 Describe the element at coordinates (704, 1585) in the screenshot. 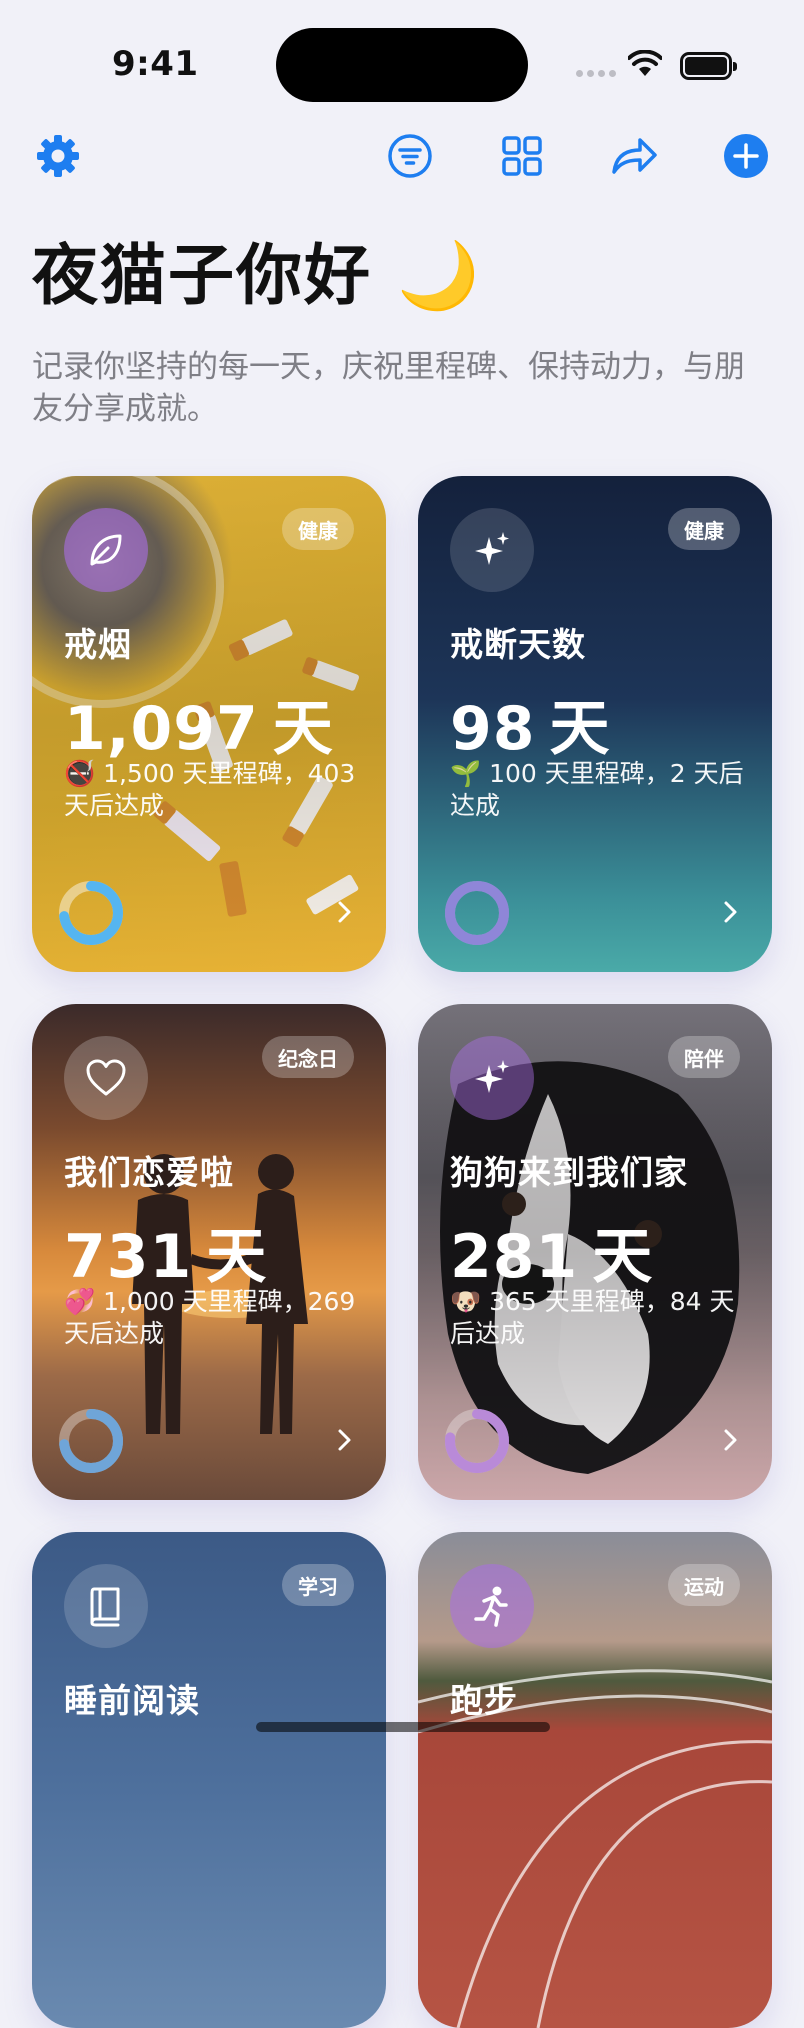

I see `category-tag: 运动` at that location.